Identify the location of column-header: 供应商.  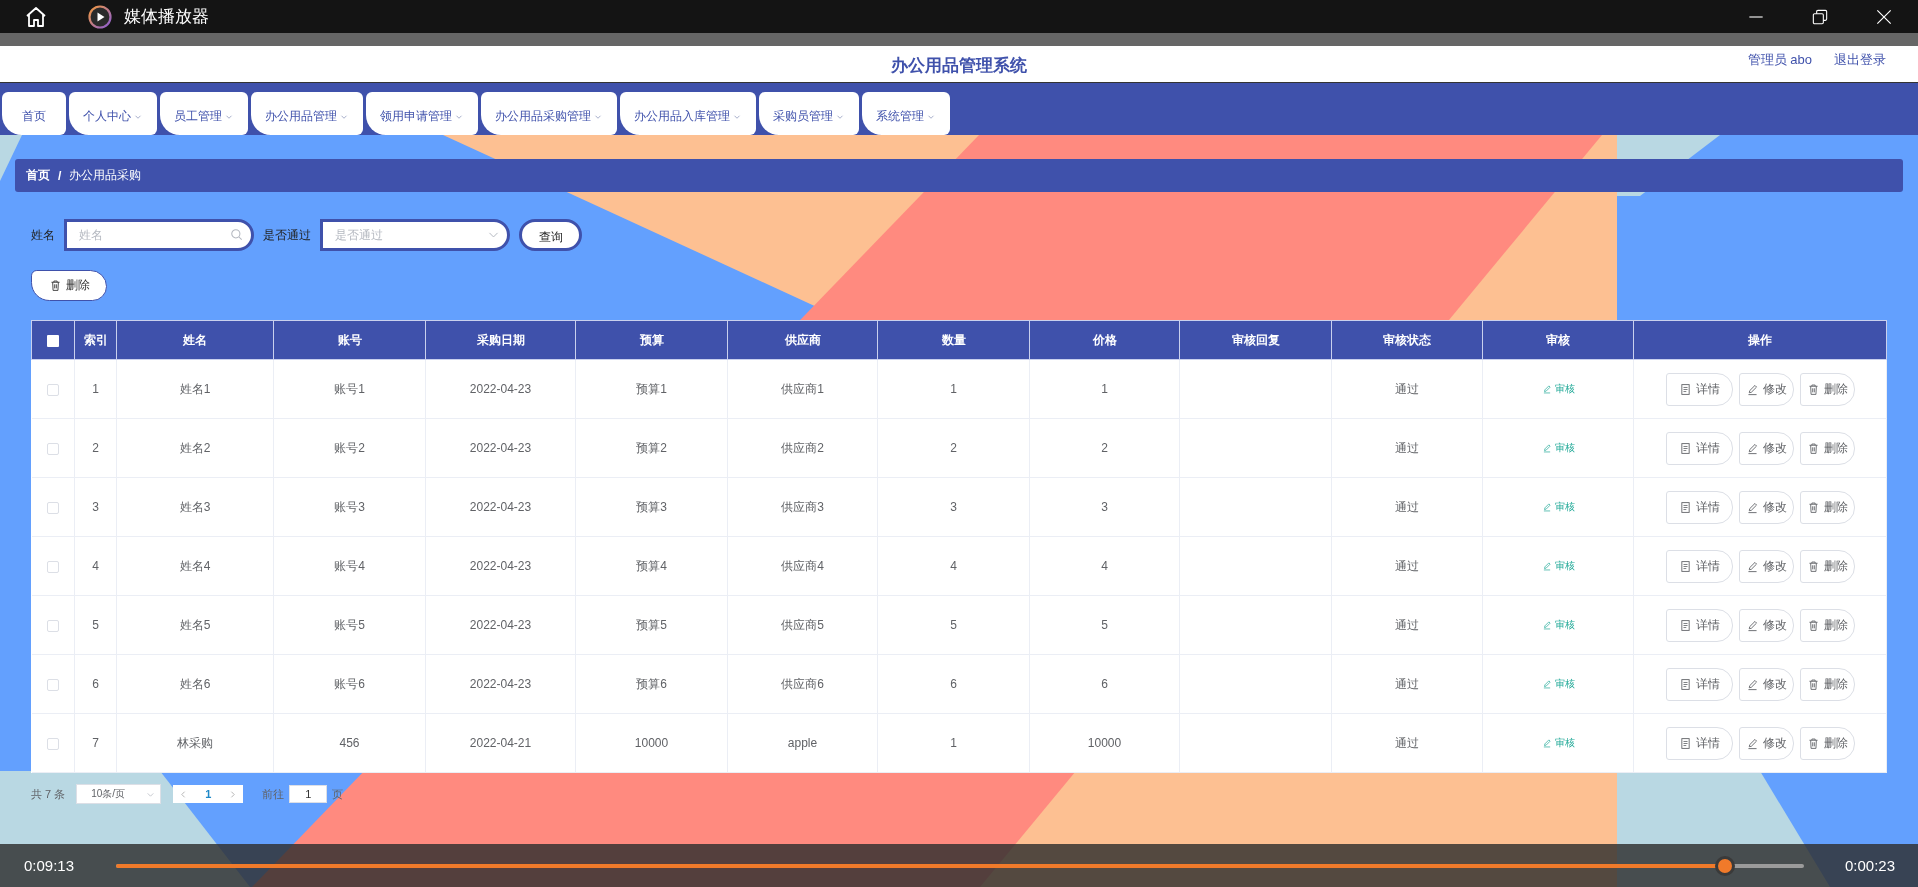
(802, 340).